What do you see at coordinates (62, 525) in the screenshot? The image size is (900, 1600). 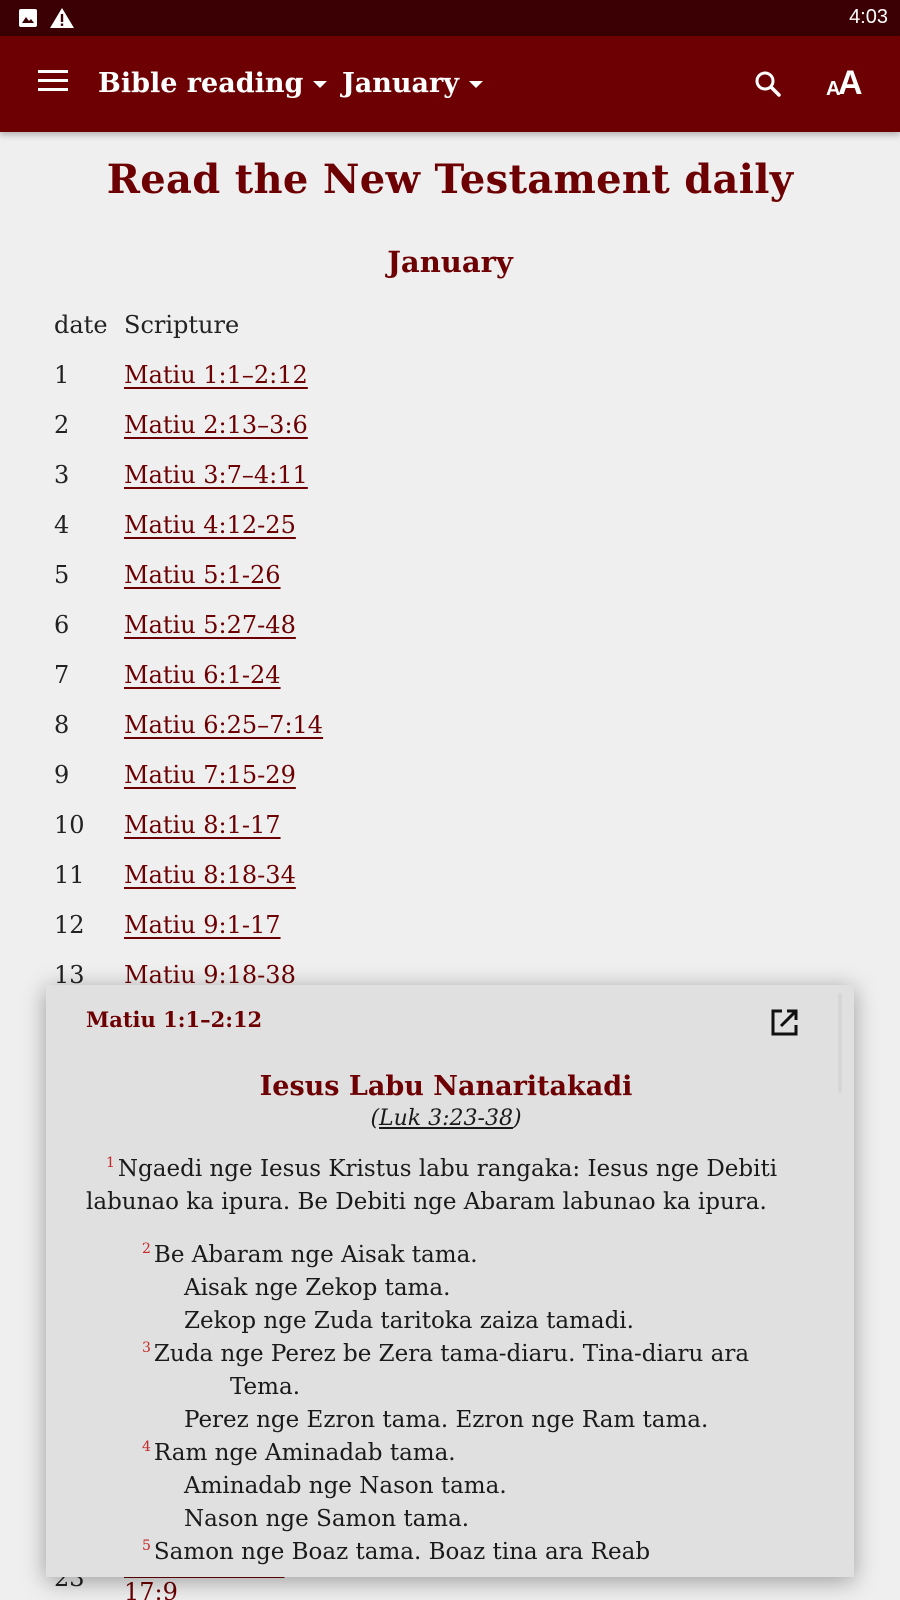 I see `row-date: 4` at bounding box center [62, 525].